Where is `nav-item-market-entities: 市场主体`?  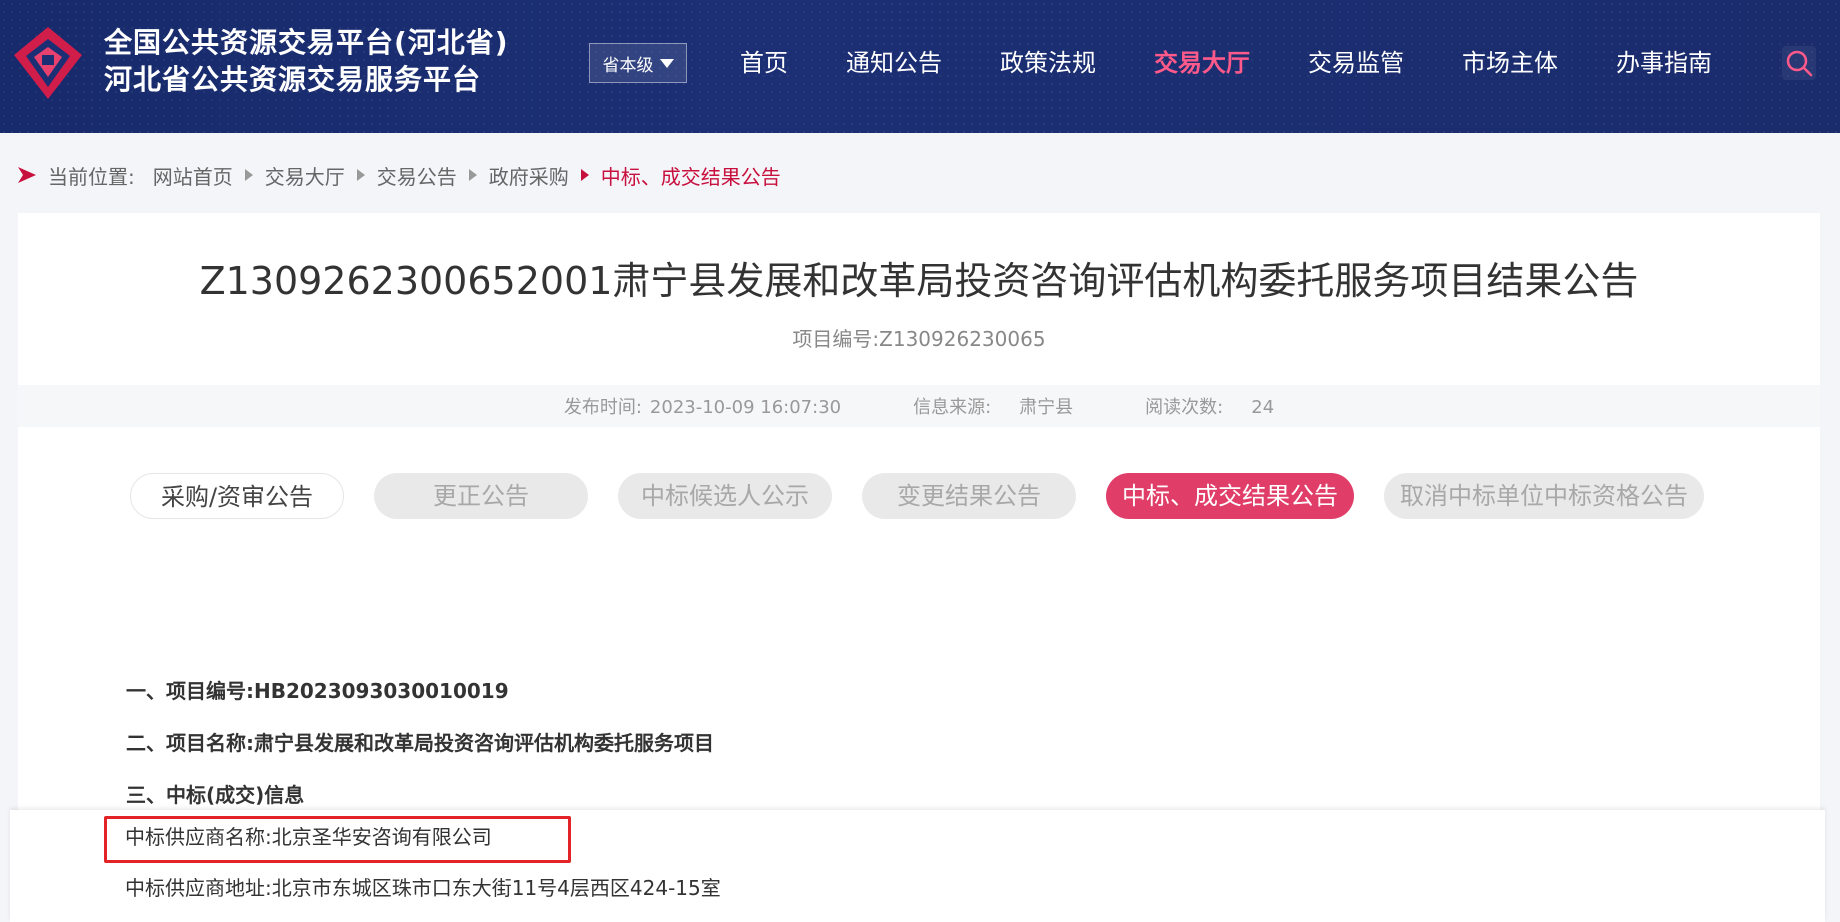
nav-item-market-entities: 市场主体 is located at coordinates (1510, 63).